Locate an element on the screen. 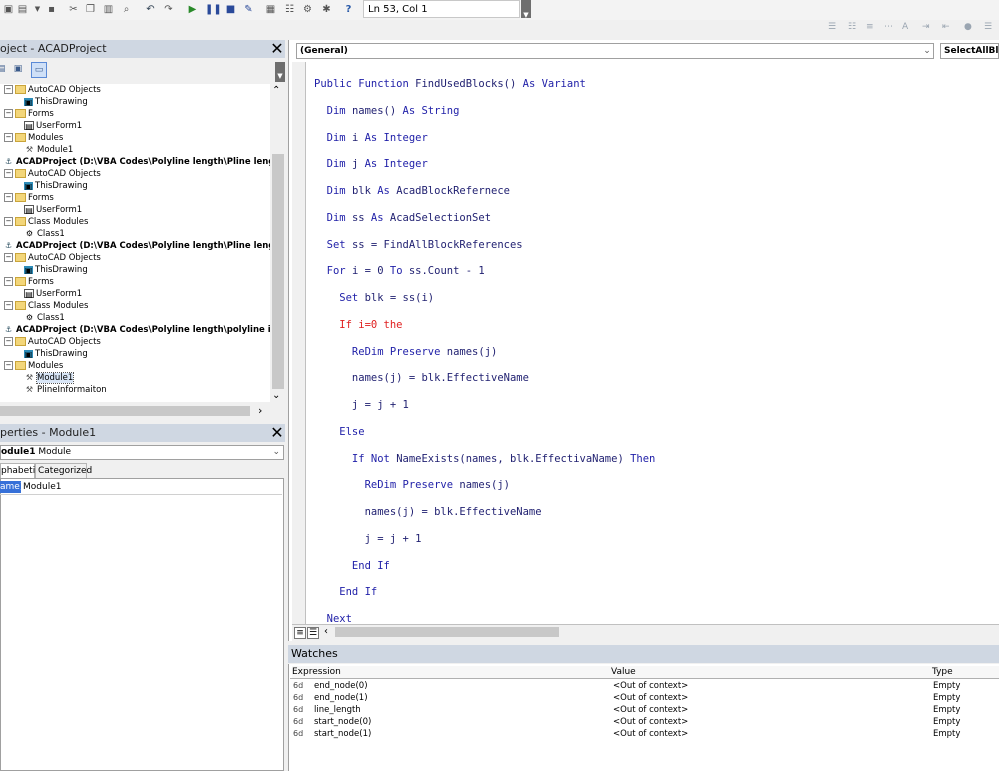  code-horizontal-scroll-thumb is located at coordinates (447, 632).